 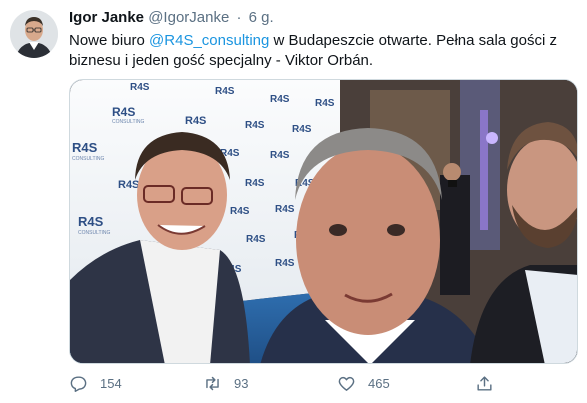 I want to click on timestamp: 6 g., so click(x=261, y=17).